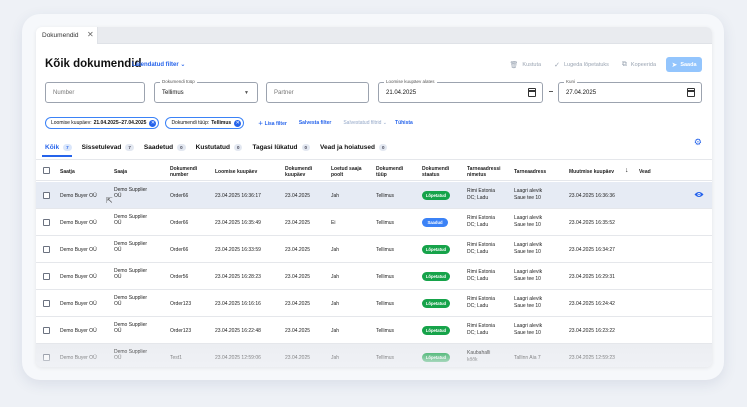 Image resolution: width=747 pixels, height=407 pixels. Describe the element at coordinates (699, 194) in the screenshot. I see `eye-icon` at that location.